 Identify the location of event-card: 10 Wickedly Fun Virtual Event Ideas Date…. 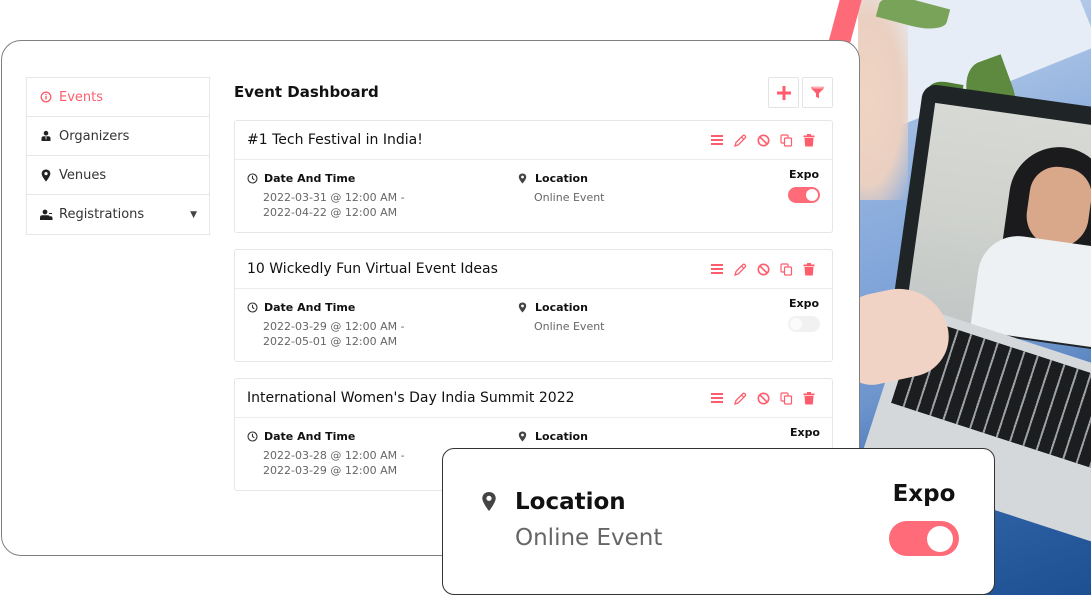
(533, 305).